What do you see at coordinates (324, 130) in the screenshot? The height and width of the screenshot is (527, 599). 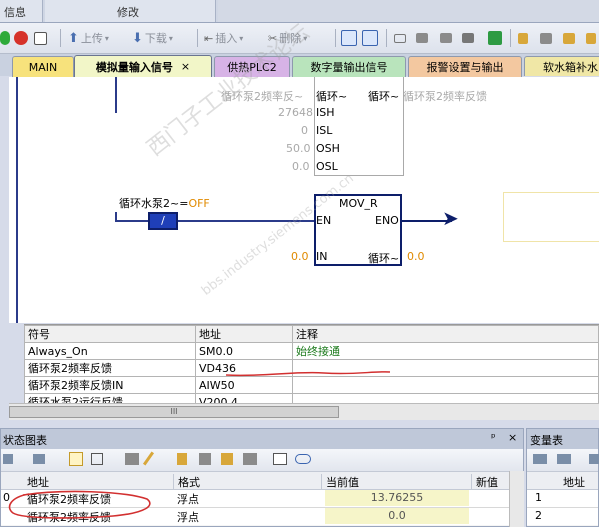 I see `isl-pin: ISL` at bounding box center [324, 130].